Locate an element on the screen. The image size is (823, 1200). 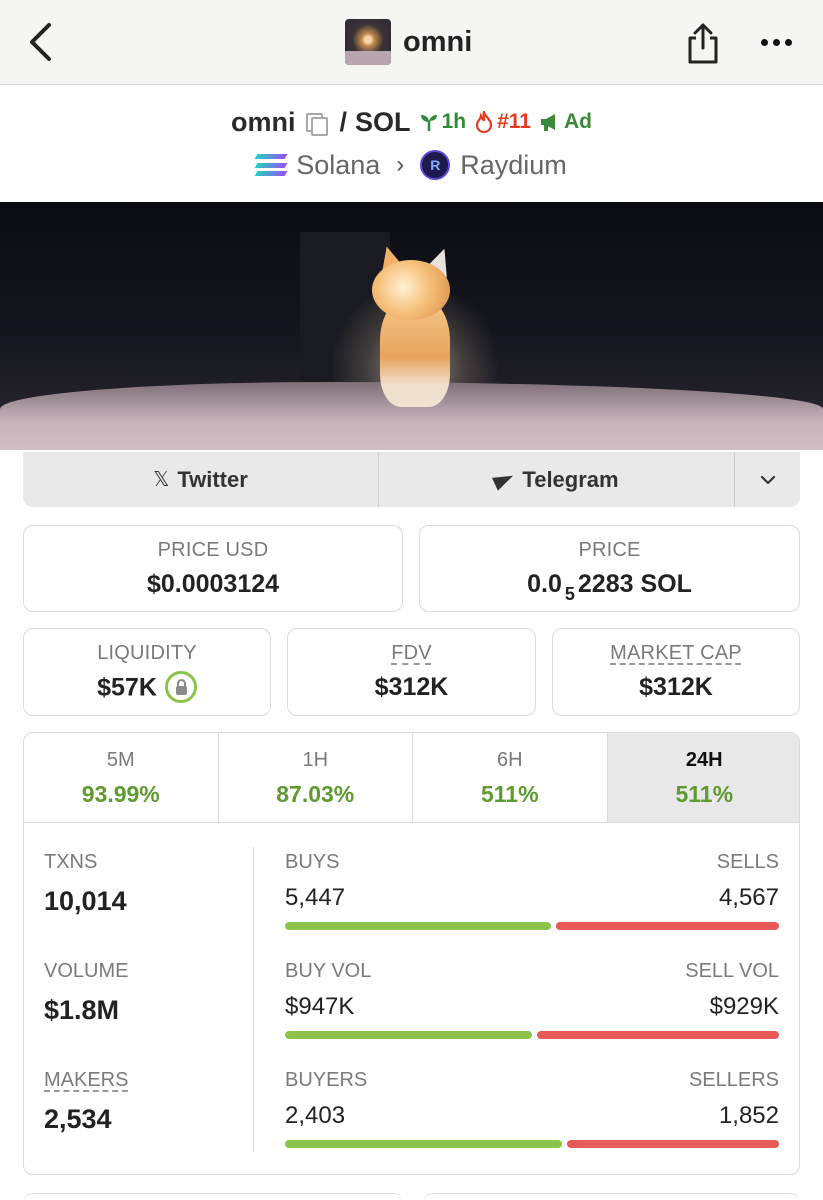
raydium-icon: R is located at coordinates (435, 165).